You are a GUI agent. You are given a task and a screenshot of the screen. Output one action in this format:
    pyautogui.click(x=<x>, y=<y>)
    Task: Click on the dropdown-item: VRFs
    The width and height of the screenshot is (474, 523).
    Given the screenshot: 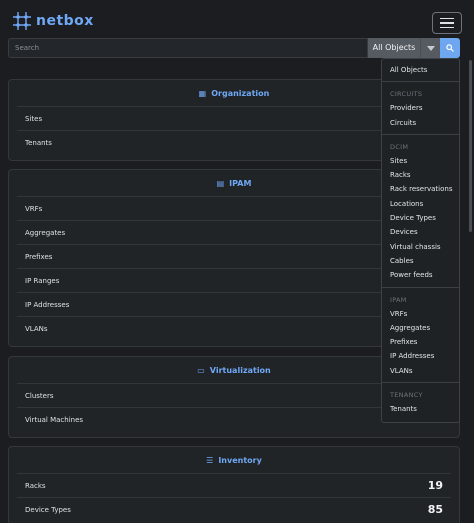 What is the action you would take?
    pyautogui.click(x=420, y=314)
    